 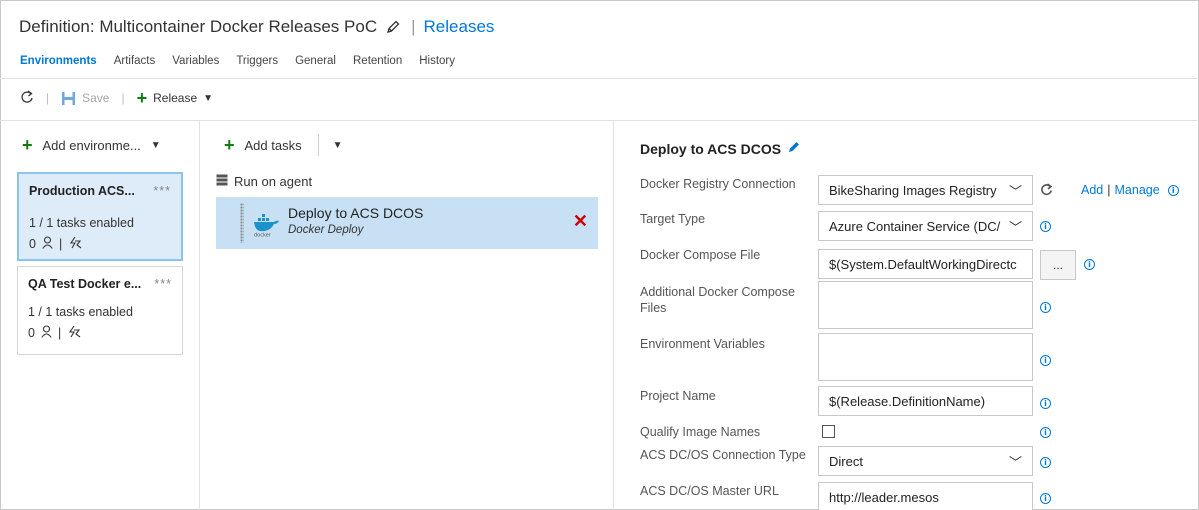 I want to click on project-name-input: $(Release.DefinitionName), so click(x=925, y=401).